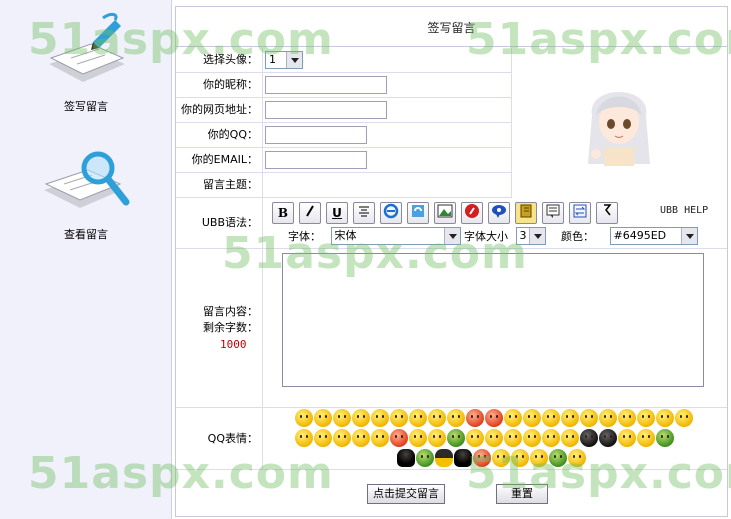 The height and width of the screenshot is (519, 731). What do you see at coordinates (337, 213) in the screenshot?
I see `underline-button: U` at bounding box center [337, 213].